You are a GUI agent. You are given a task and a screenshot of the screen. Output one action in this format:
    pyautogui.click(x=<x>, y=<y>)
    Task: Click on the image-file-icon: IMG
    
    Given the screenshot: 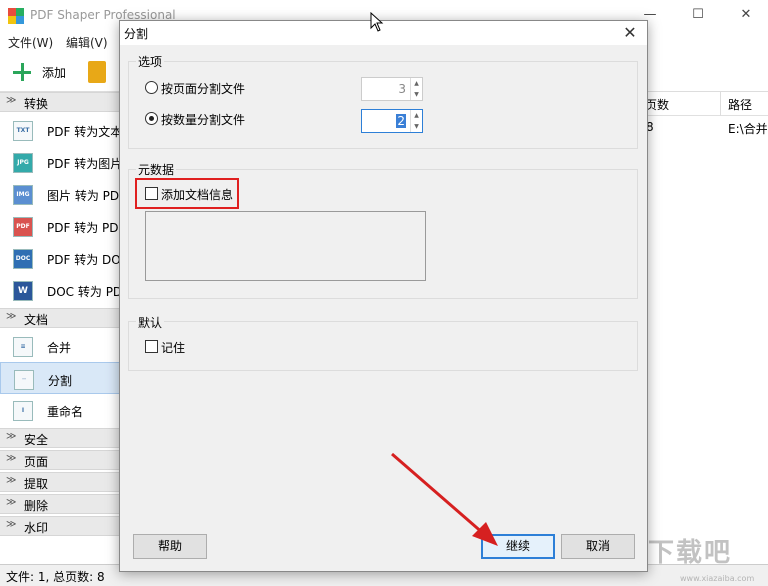 What is the action you would take?
    pyautogui.click(x=23, y=195)
    